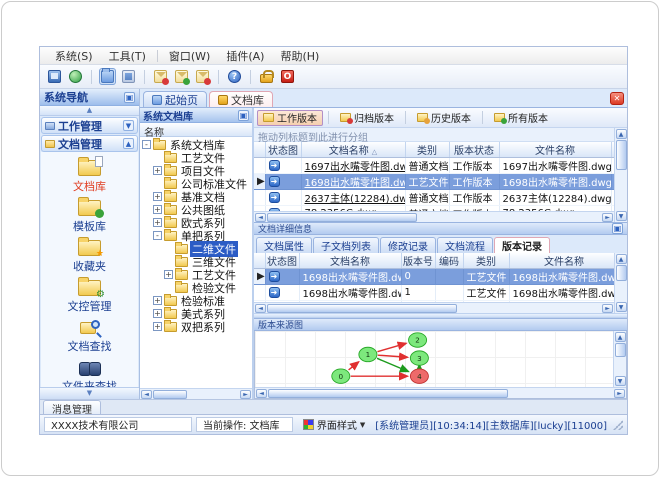 Image resolution: width=660 pixels, height=478 pixels. I want to click on help-button: ?, so click(234, 76).